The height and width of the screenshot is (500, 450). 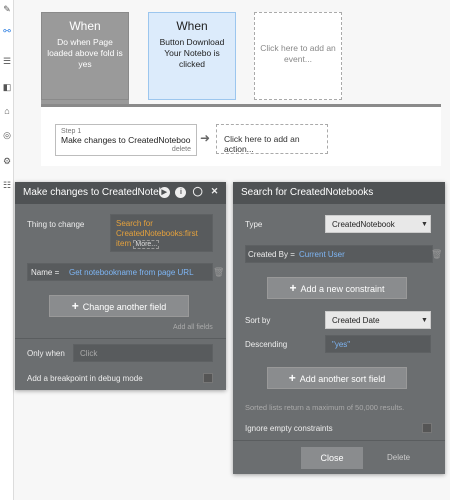 I want to click on type-value: CreatedNotebook, so click(x=363, y=224).